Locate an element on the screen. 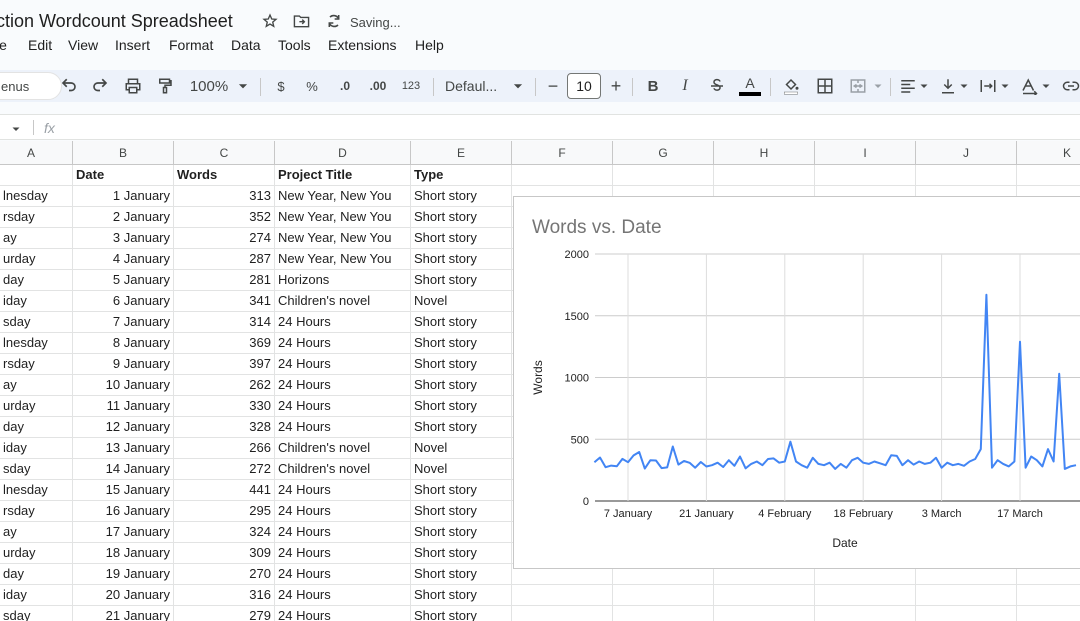  table-cell: 262 is located at coordinates (224, 385).